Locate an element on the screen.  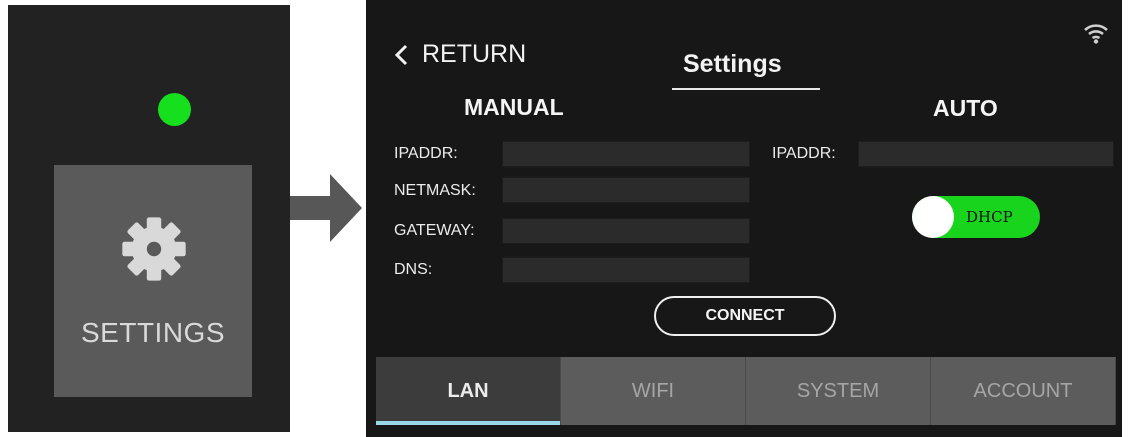
tab-label: LAN is located at coordinates (468, 390).